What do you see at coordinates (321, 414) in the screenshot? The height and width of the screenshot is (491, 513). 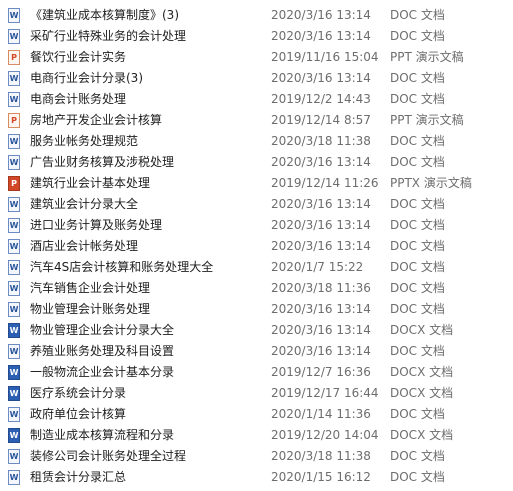 I see `file-date-modified: 2020/1/14 11:36` at bounding box center [321, 414].